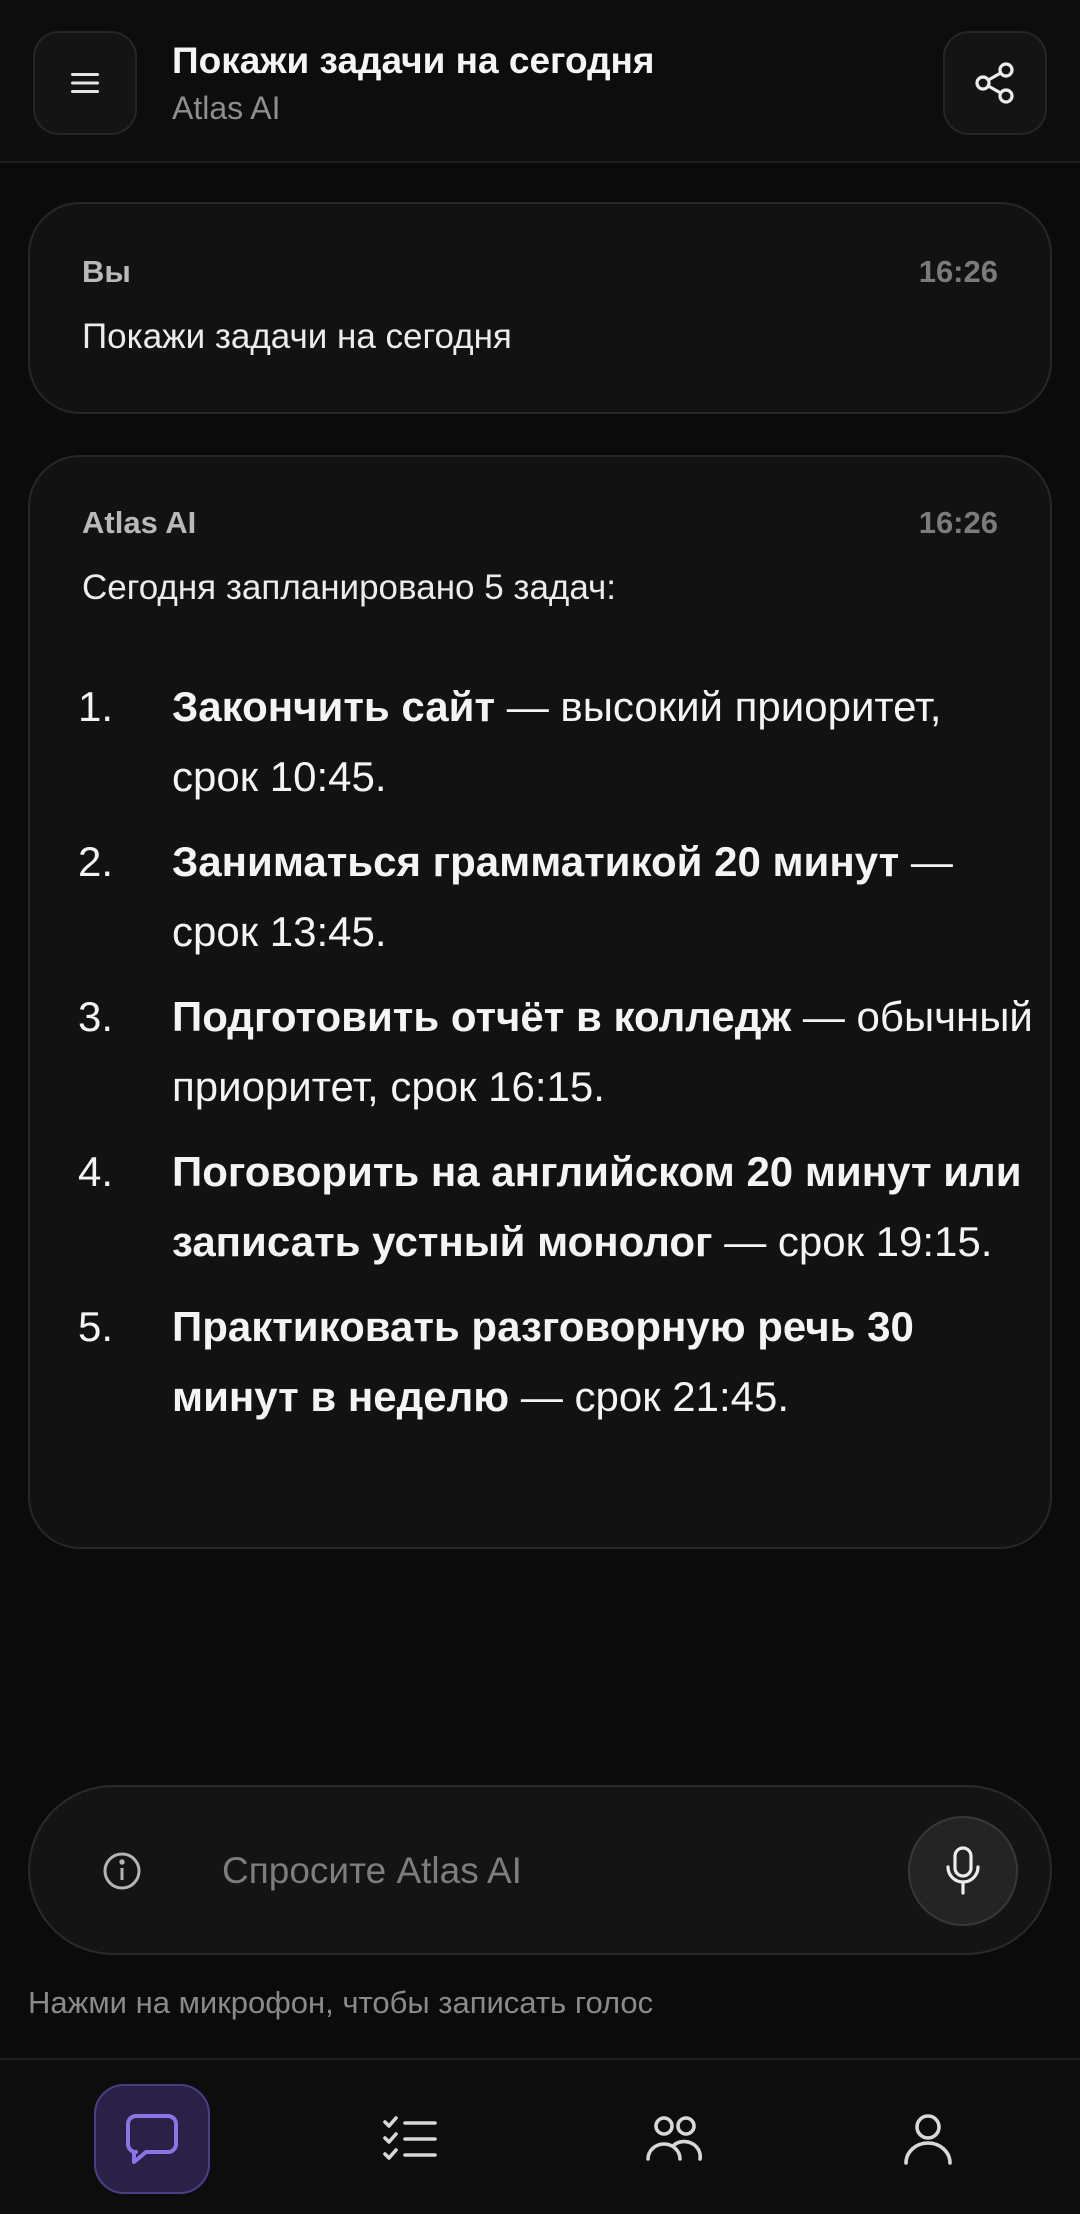  I want to click on task-number: 4., so click(96, 1171).